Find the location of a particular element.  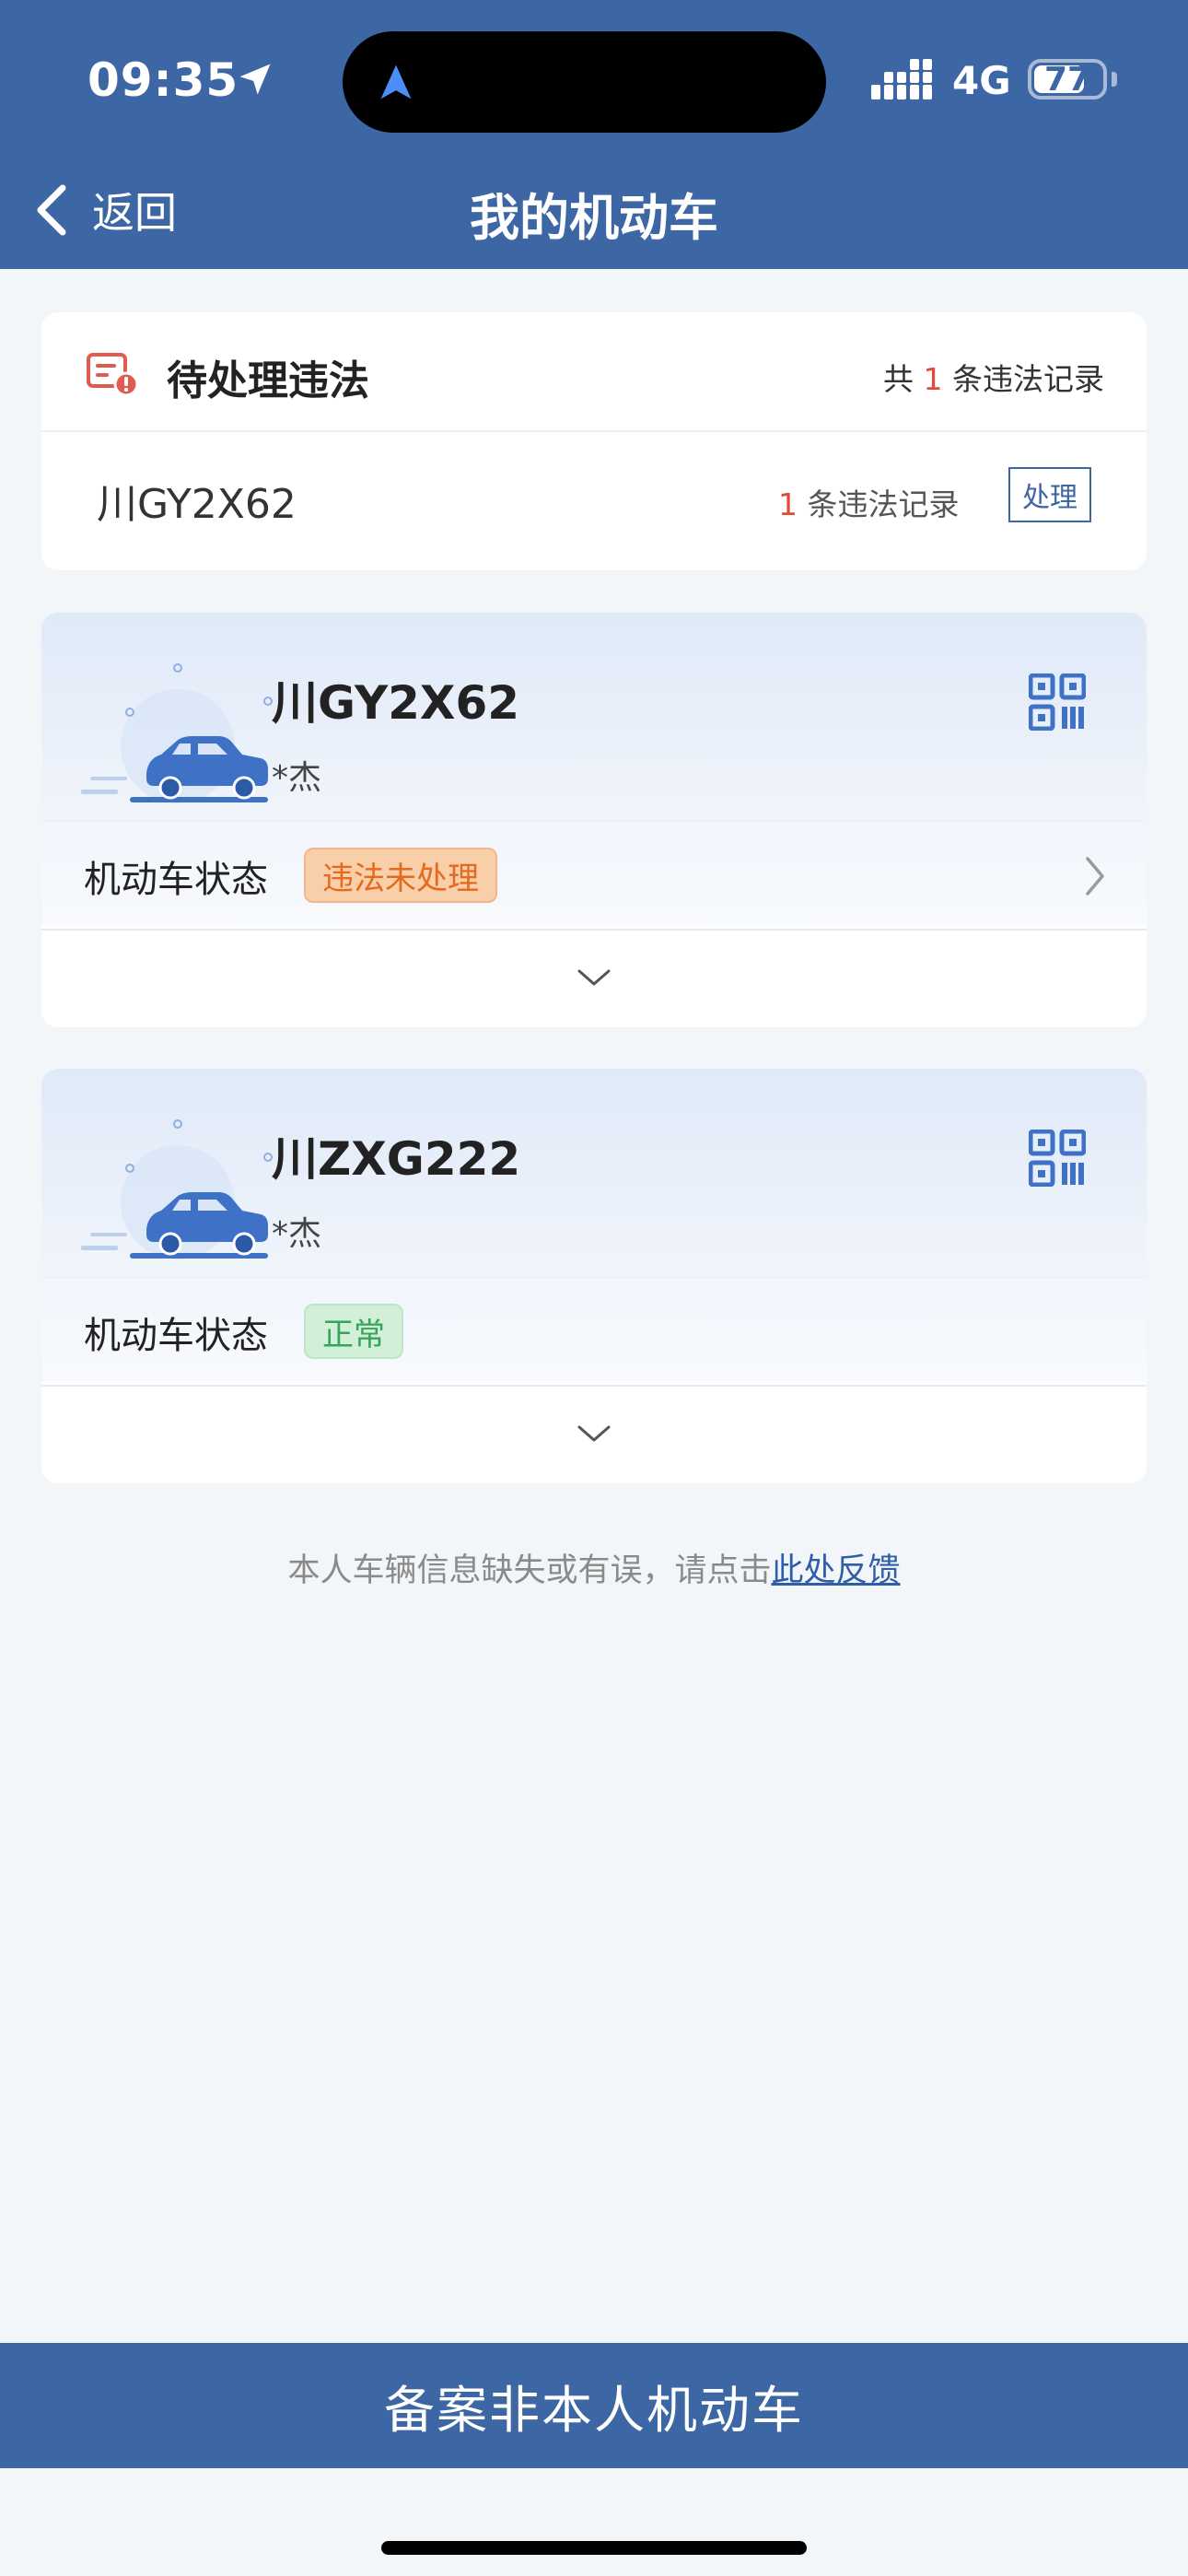

violation-count-suffix: 条违法记录 is located at coordinates (883, 504).